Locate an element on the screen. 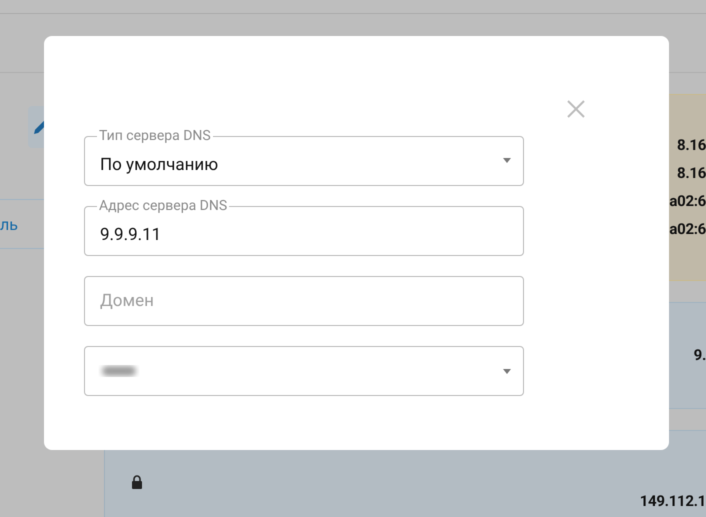 The height and width of the screenshot is (517, 706). field-value: По умолчанию is located at coordinates (159, 165).